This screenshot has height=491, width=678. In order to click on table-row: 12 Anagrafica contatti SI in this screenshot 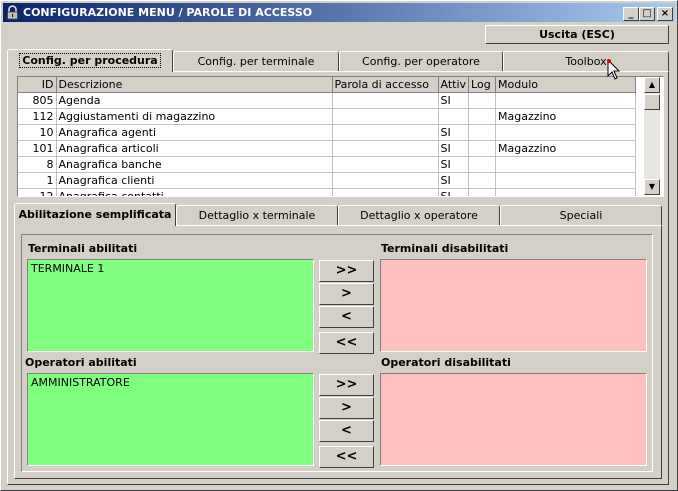, I will do `click(327, 192)`.